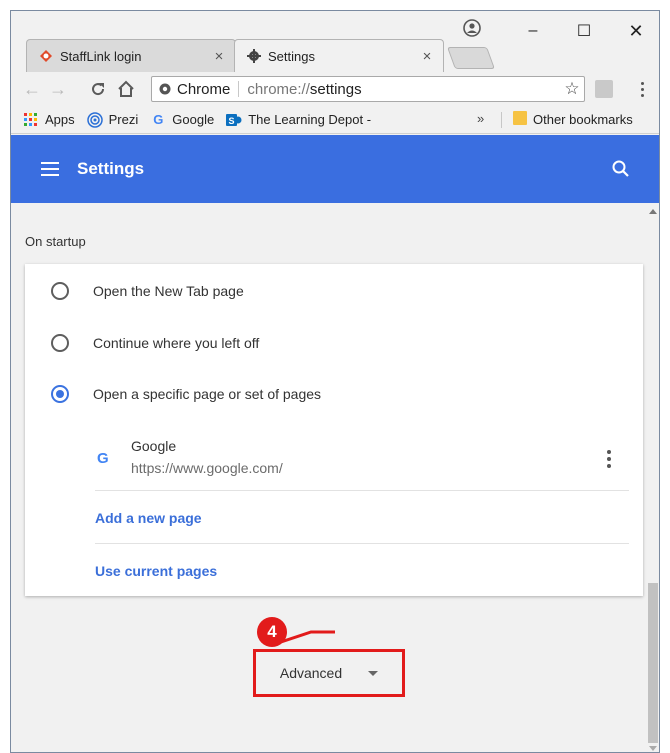 The height and width of the screenshot is (753, 670). What do you see at coordinates (176, 343) in the screenshot?
I see `radio-label: Continue where you left off` at bounding box center [176, 343].